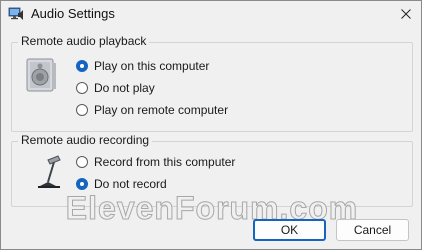 The image size is (422, 250). I want to click on audio-settings-app-icon, so click(15, 13).